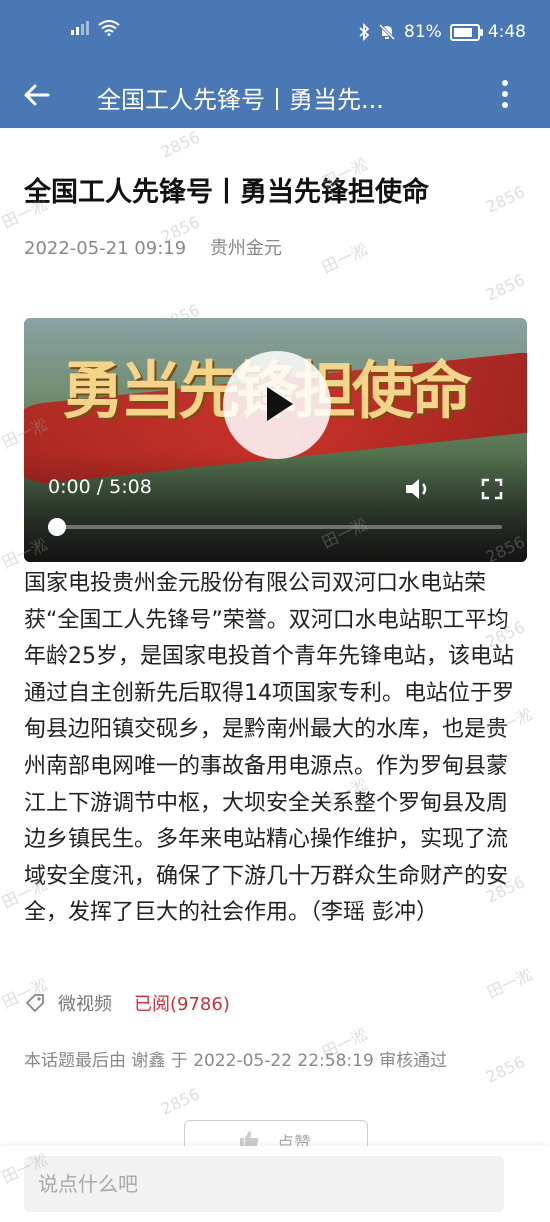 The image size is (550, 1222). I want to click on mute-bell-icon, so click(387, 32).